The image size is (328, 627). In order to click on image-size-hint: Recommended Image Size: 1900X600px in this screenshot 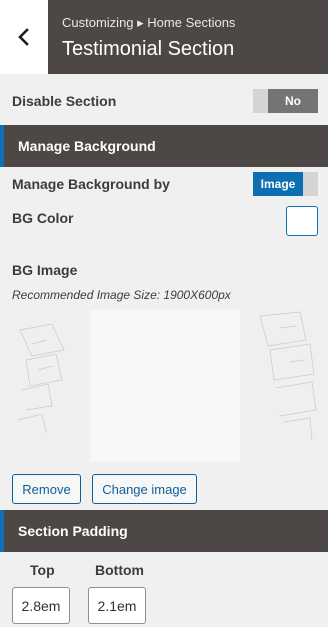, I will do `click(121, 295)`.